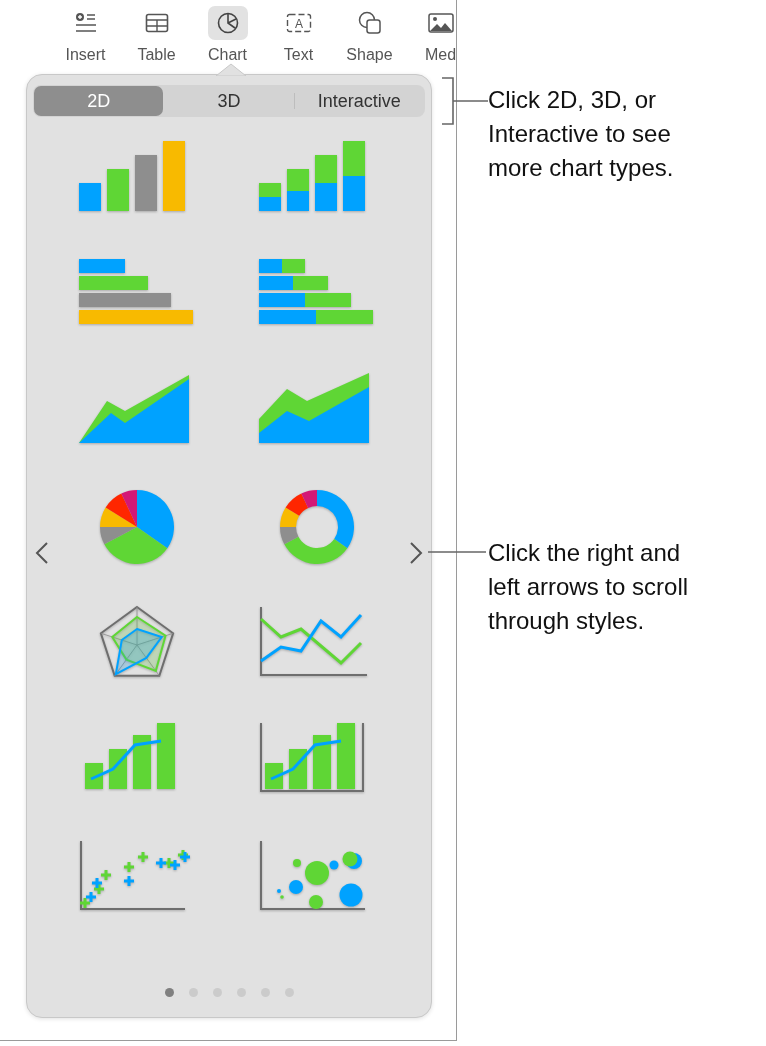  What do you see at coordinates (156, 37) in the screenshot?
I see `toolbar-button: Table` at bounding box center [156, 37].